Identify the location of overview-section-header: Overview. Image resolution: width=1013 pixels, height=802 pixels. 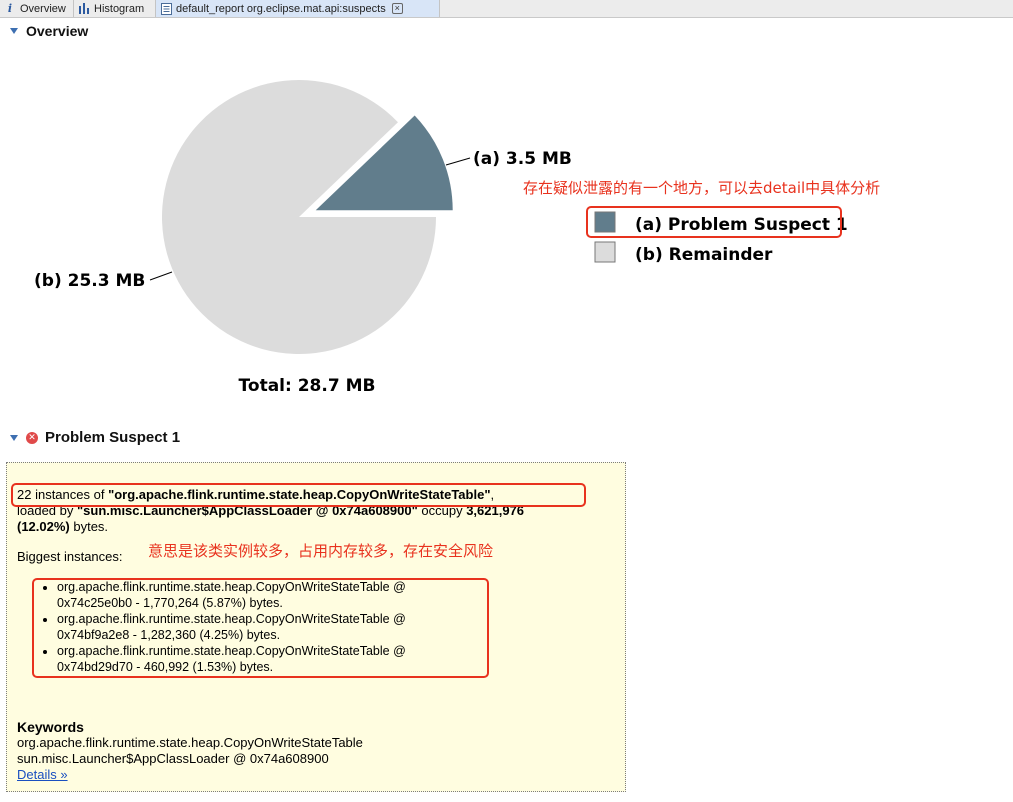
(49, 31).